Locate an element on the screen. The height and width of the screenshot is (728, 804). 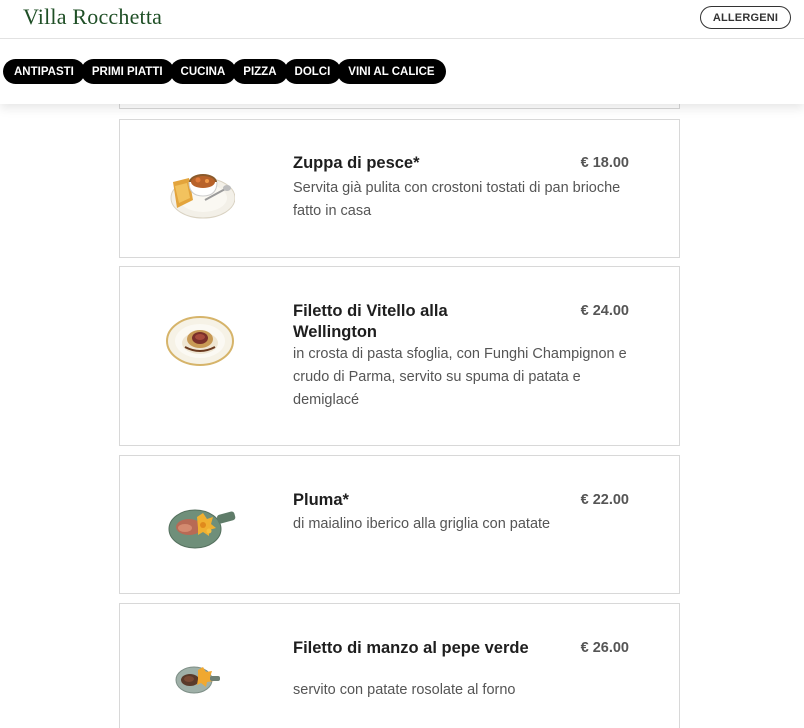
tab-primi-piatti: PRIMI PIATTI is located at coordinates (127, 71).